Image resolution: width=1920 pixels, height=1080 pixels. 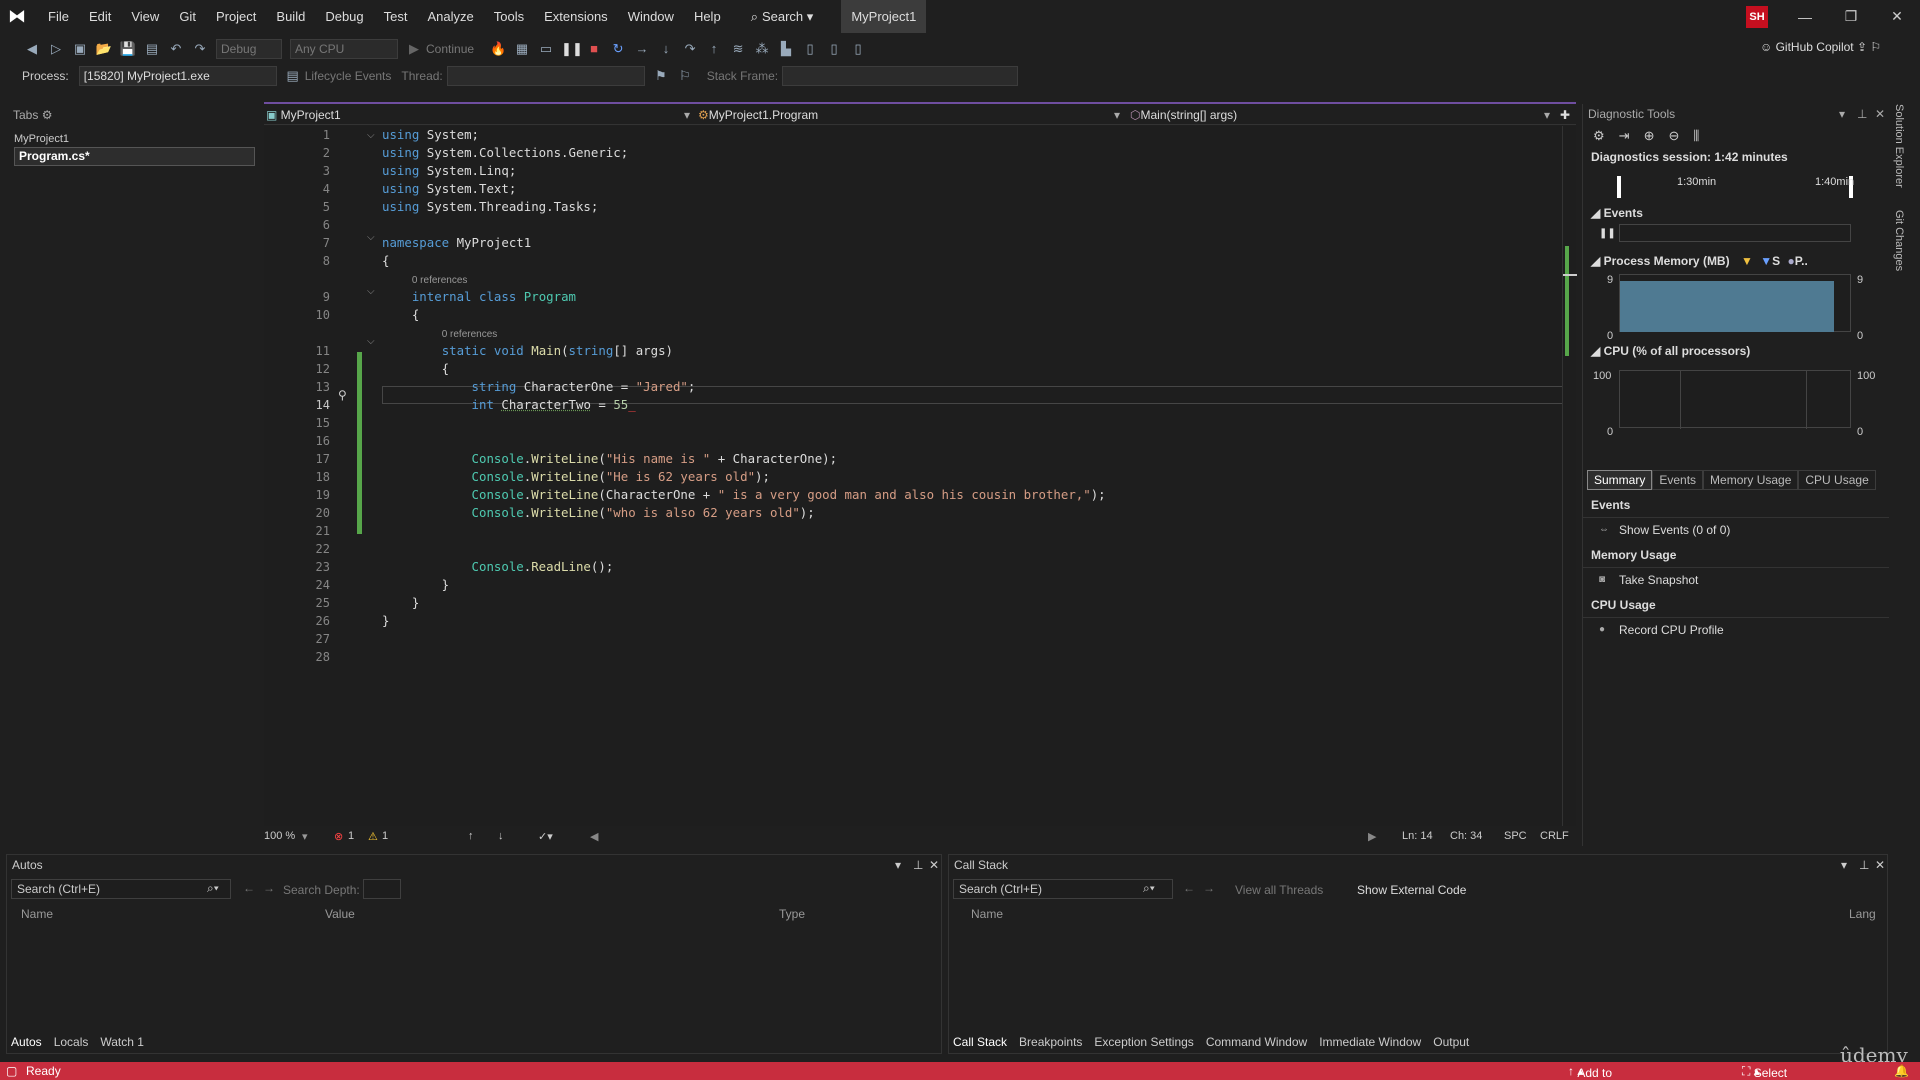 I want to click on search-icon: ⌕▾, so click(x=1149, y=888).